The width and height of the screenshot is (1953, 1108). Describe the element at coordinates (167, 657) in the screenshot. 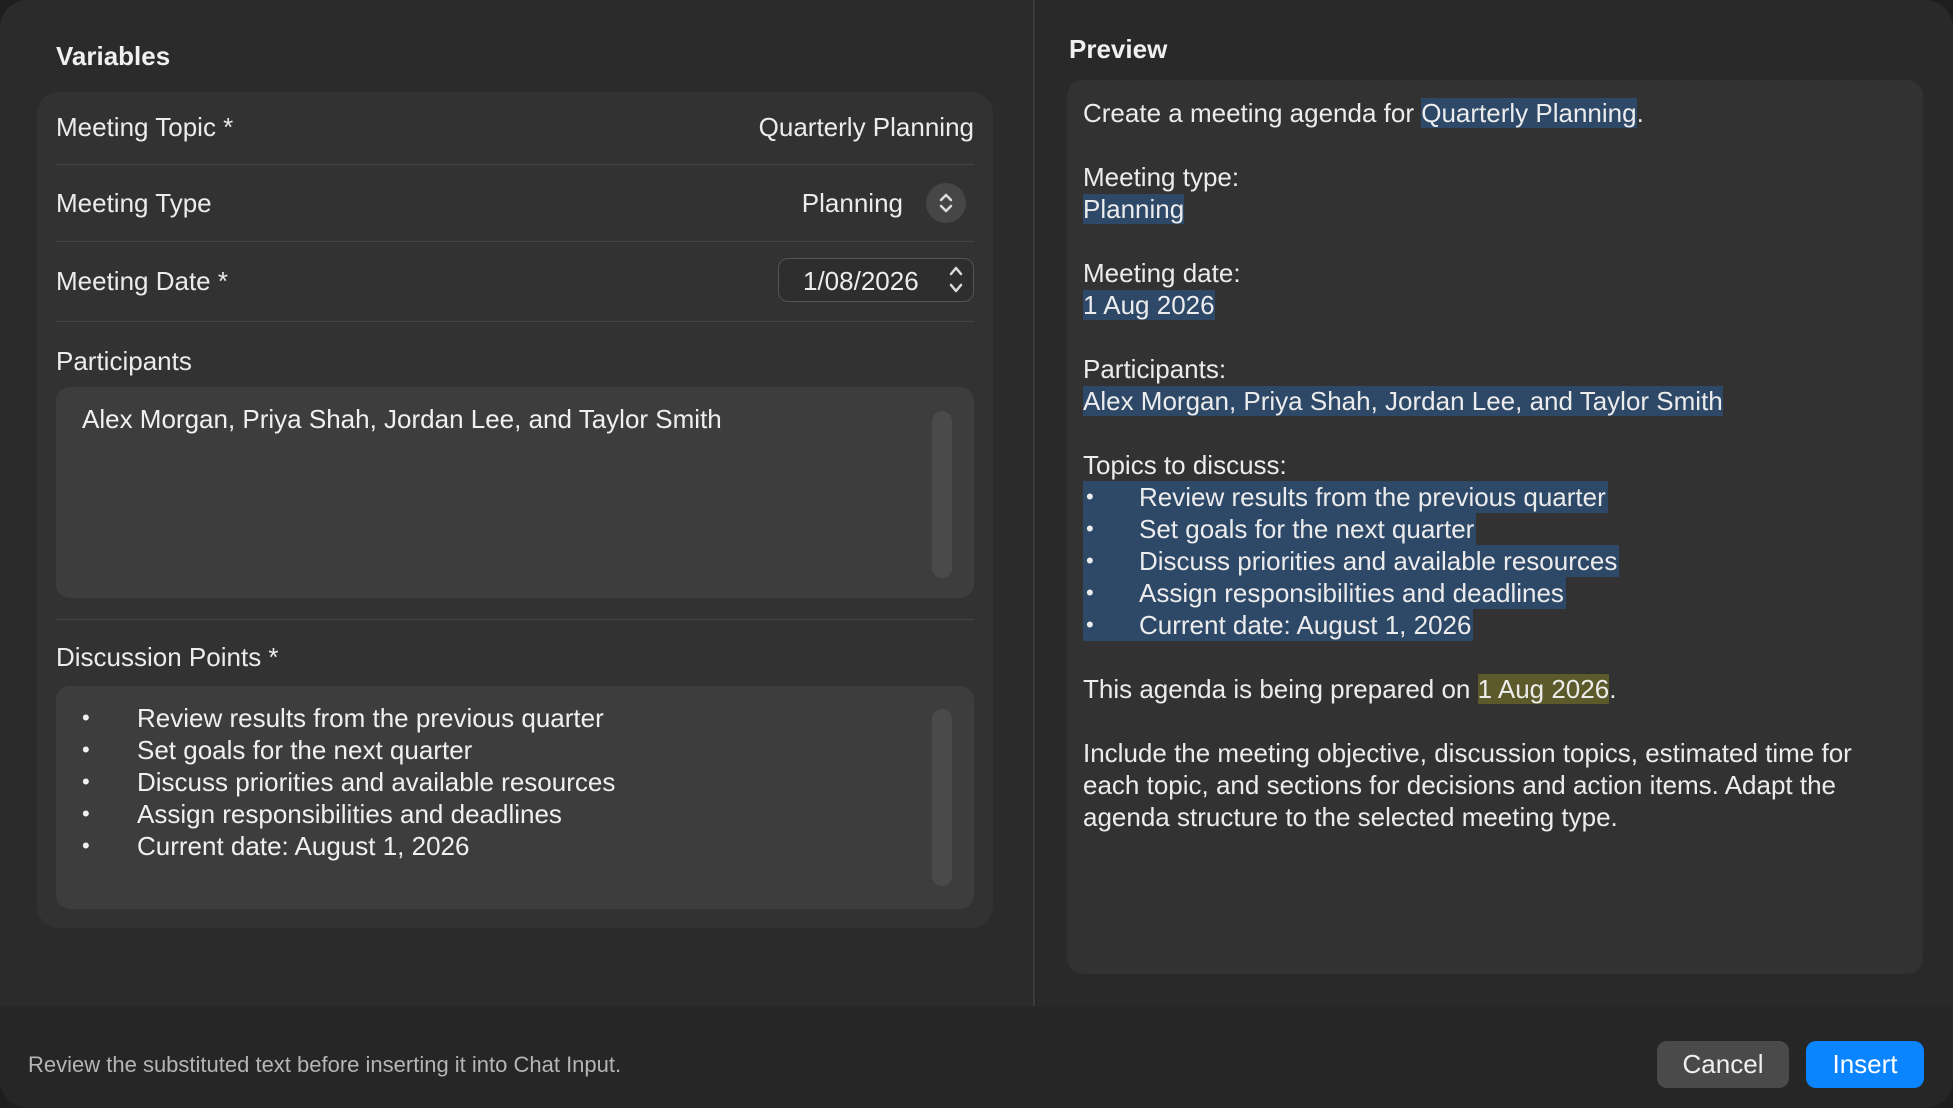

I see `discussion-points-label: Discussion Points *` at that location.